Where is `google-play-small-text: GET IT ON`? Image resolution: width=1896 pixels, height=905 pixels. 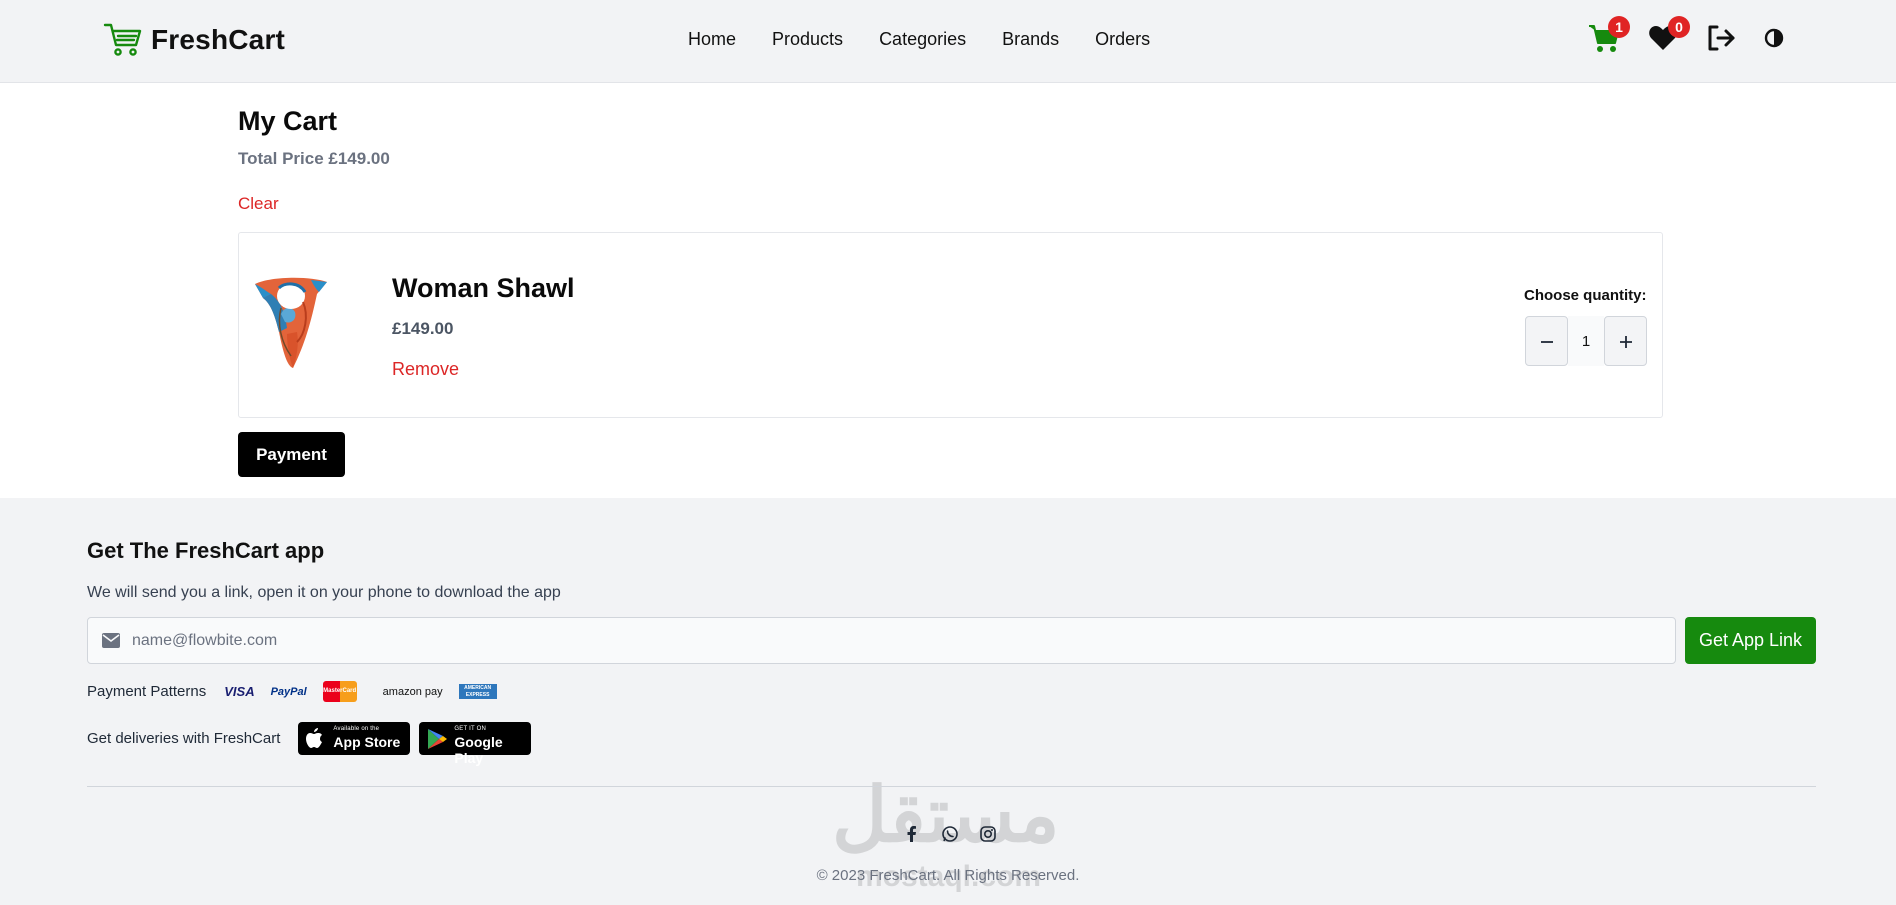 google-play-small-text: GET IT ON is located at coordinates (470, 729).